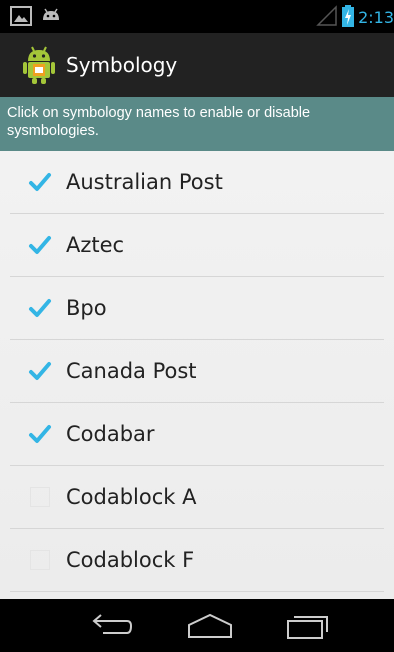  Describe the element at coordinates (144, 182) in the screenshot. I see `symbology-label: Australian Post` at that location.